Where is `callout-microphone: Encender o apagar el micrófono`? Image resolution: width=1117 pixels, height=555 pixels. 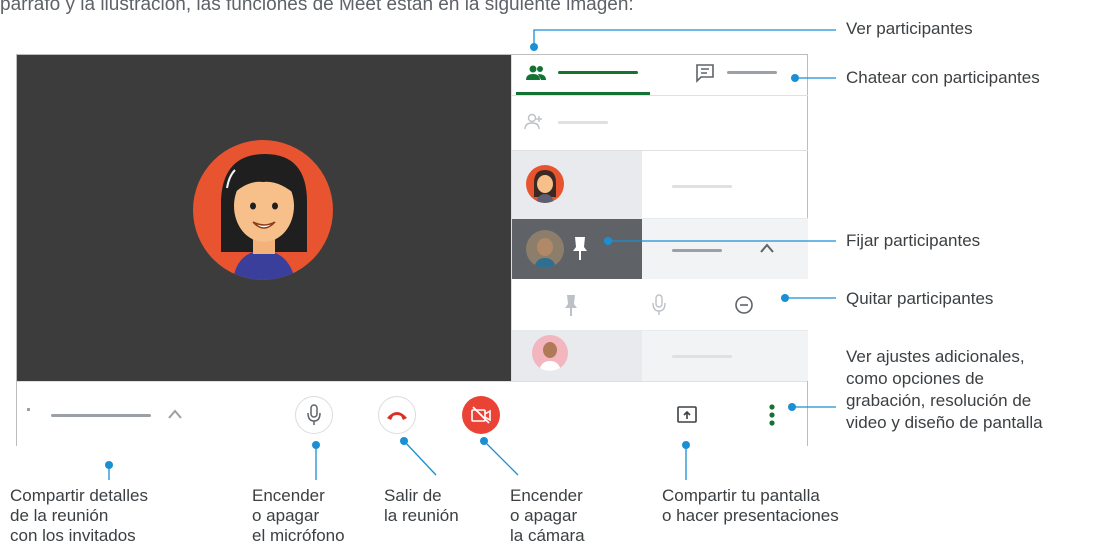 callout-microphone: Encender o apagar el micrófono is located at coordinates (298, 515).